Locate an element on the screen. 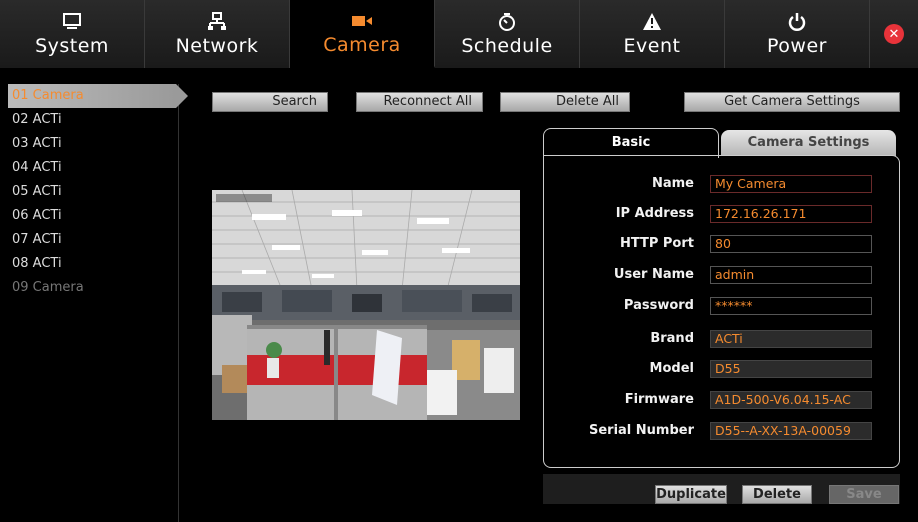 The width and height of the screenshot is (918, 522). field-row-brand: Brand ACTi is located at coordinates (721, 339).